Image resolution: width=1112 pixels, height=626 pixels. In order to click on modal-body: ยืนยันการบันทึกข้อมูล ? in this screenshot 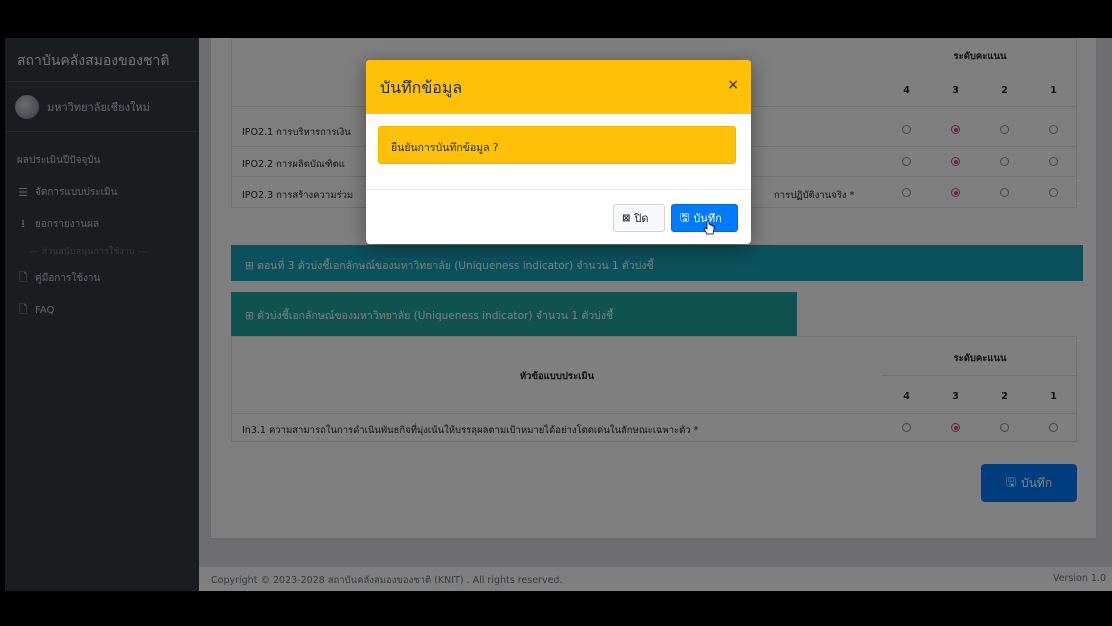, I will do `click(558, 152)`.